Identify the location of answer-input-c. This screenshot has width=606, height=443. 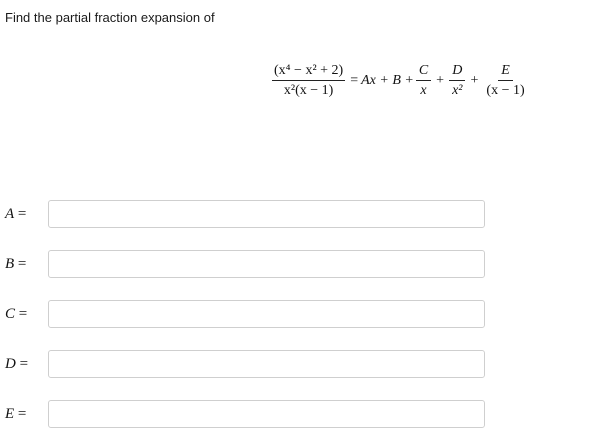
(266, 314).